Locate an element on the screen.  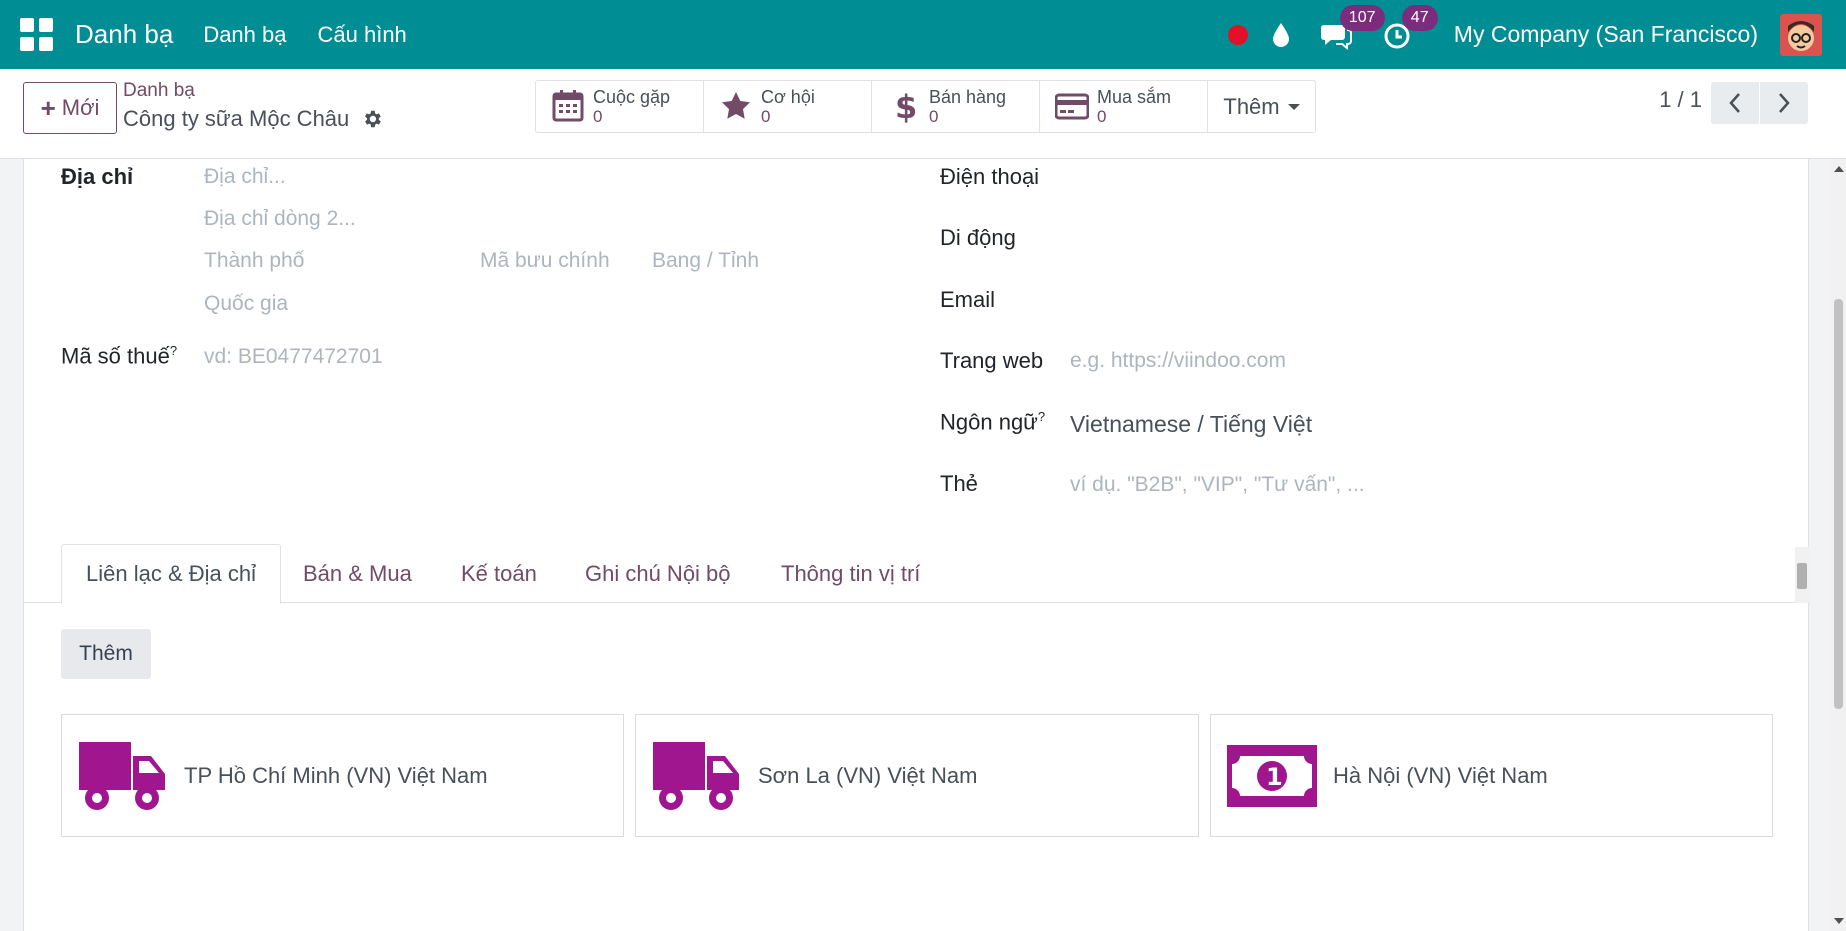
new-button: + Mới is located at coordinates (70, 108).